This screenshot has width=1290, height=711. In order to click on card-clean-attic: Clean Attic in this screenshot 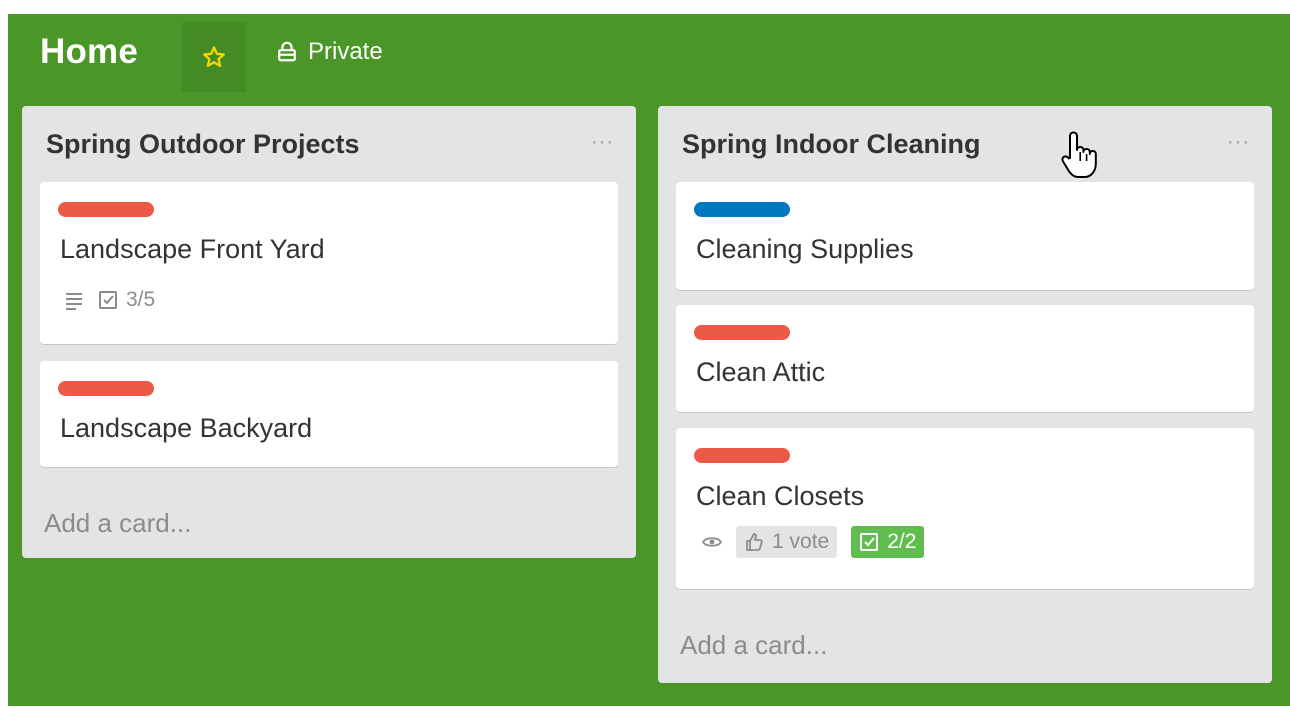, I will do `click(965, 358)`.